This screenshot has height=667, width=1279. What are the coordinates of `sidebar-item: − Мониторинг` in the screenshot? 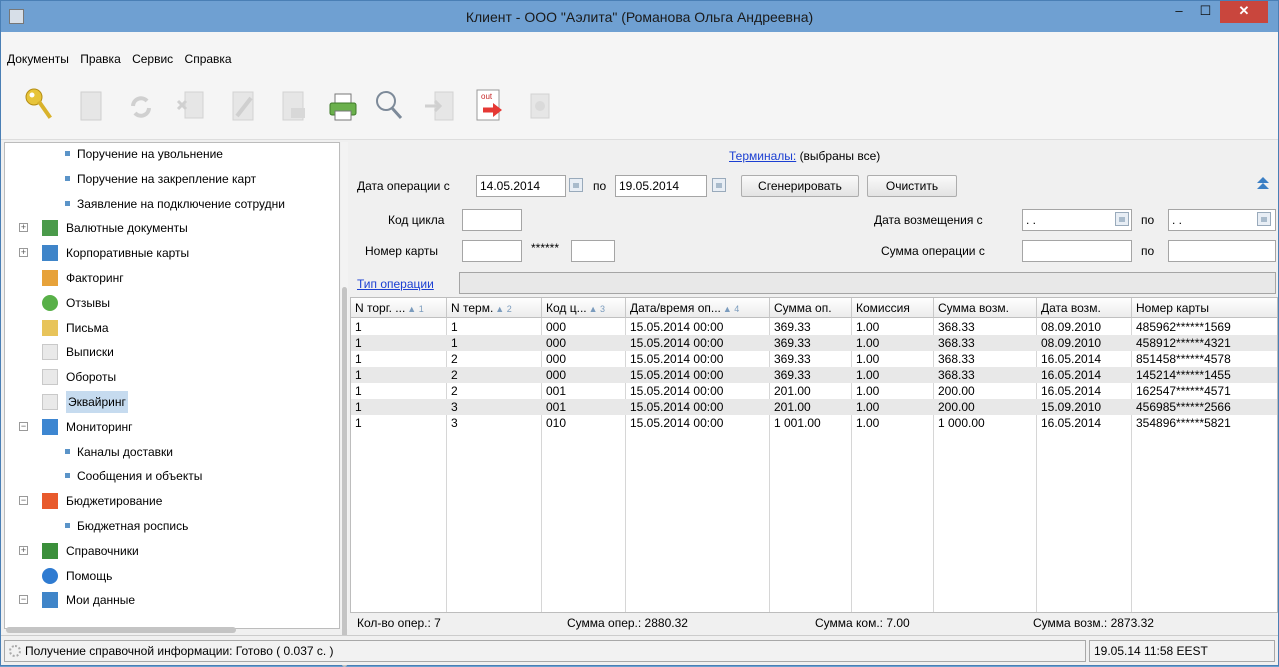 It's located at (172, 427).